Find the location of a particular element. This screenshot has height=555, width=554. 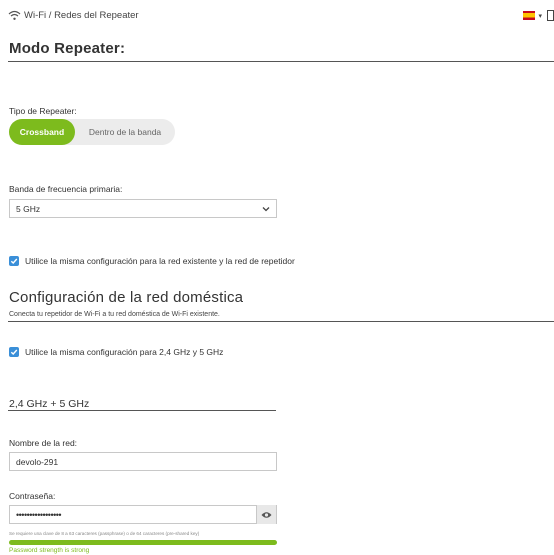

repeater-type-toggle: Crossband Dentro de la banda is located at coordinates (92, 132).